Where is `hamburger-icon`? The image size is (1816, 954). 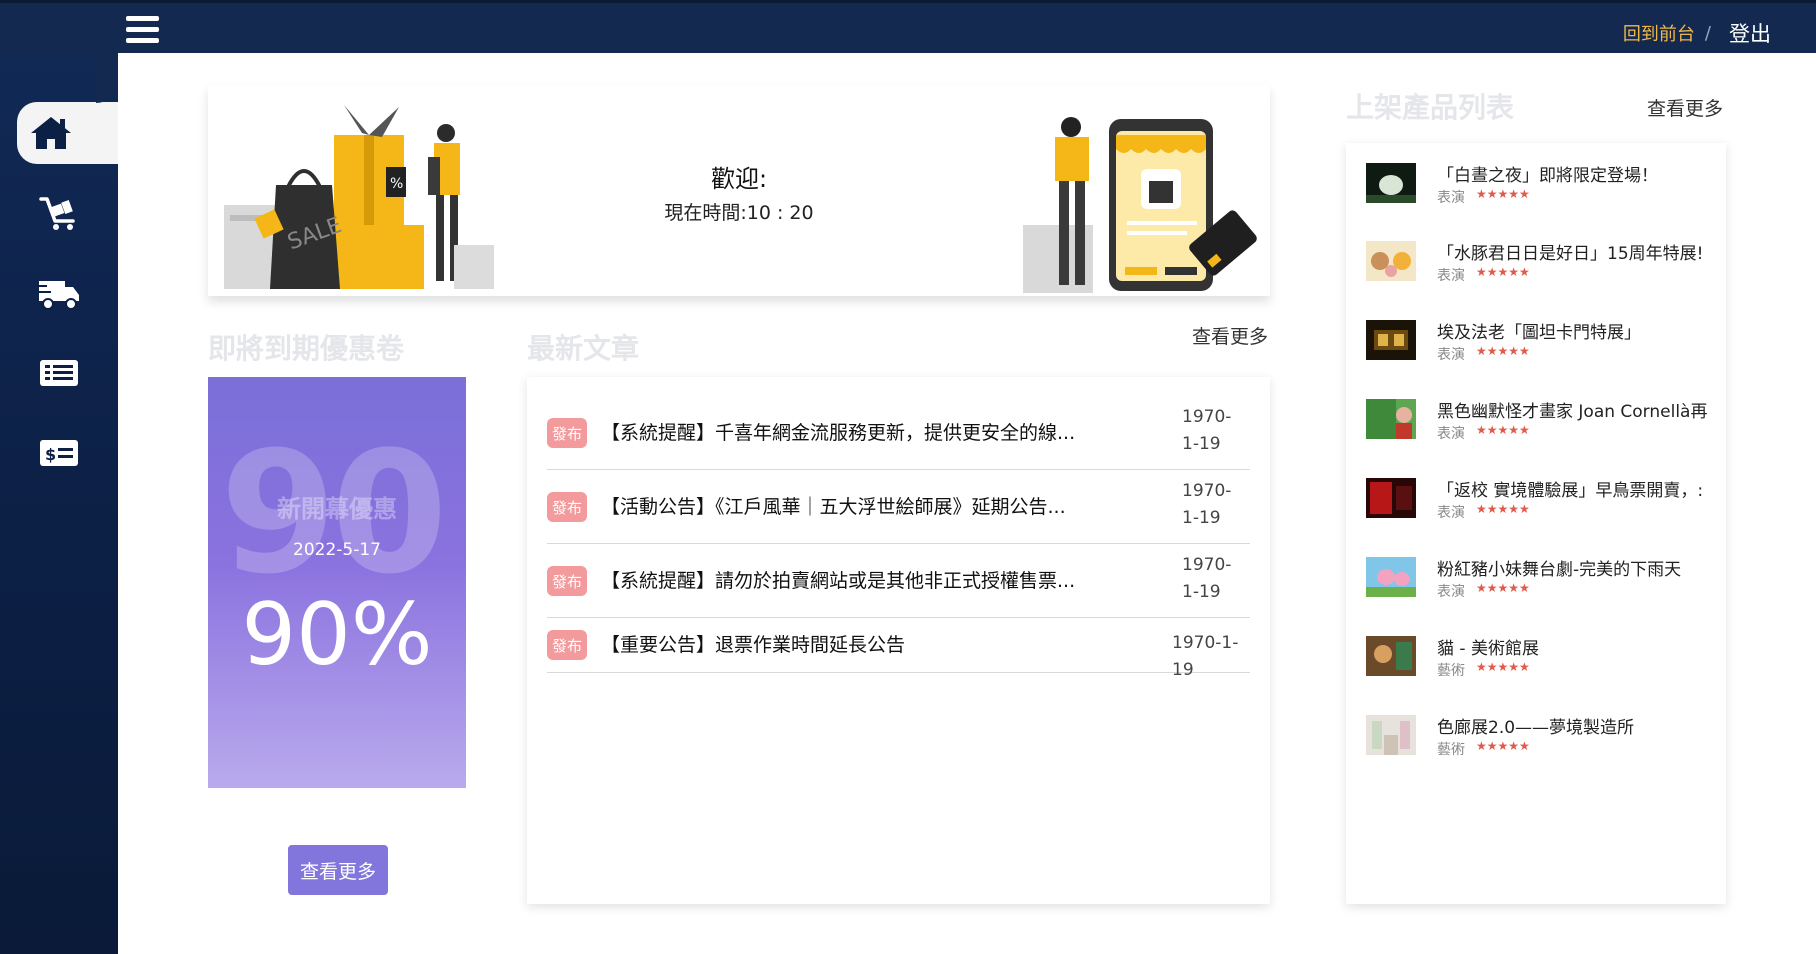
hamburger-icon is located at coordinates (142, 18).